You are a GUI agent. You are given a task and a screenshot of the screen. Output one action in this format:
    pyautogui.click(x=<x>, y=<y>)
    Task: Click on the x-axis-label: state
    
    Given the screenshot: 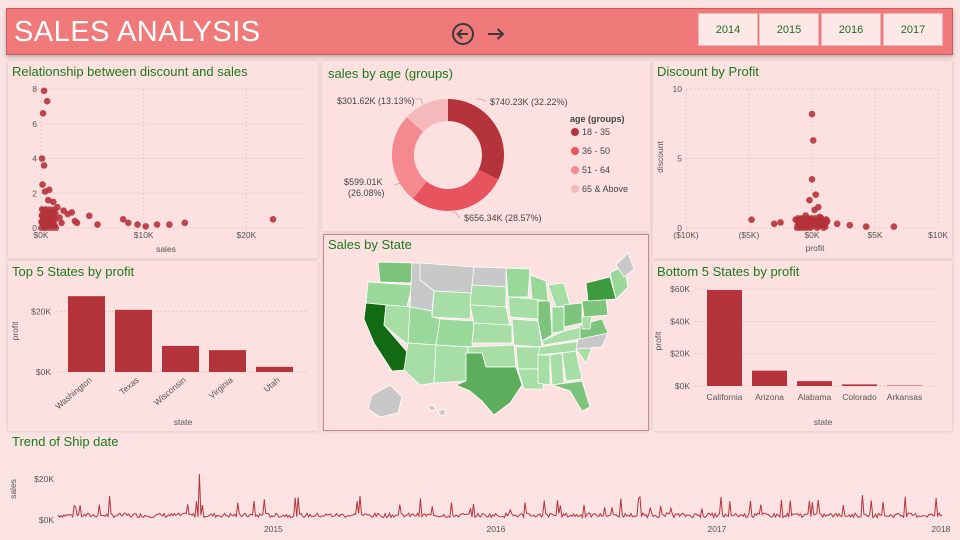 What is the action you would take?
    pyautogui.click(x=823, y=422)
    